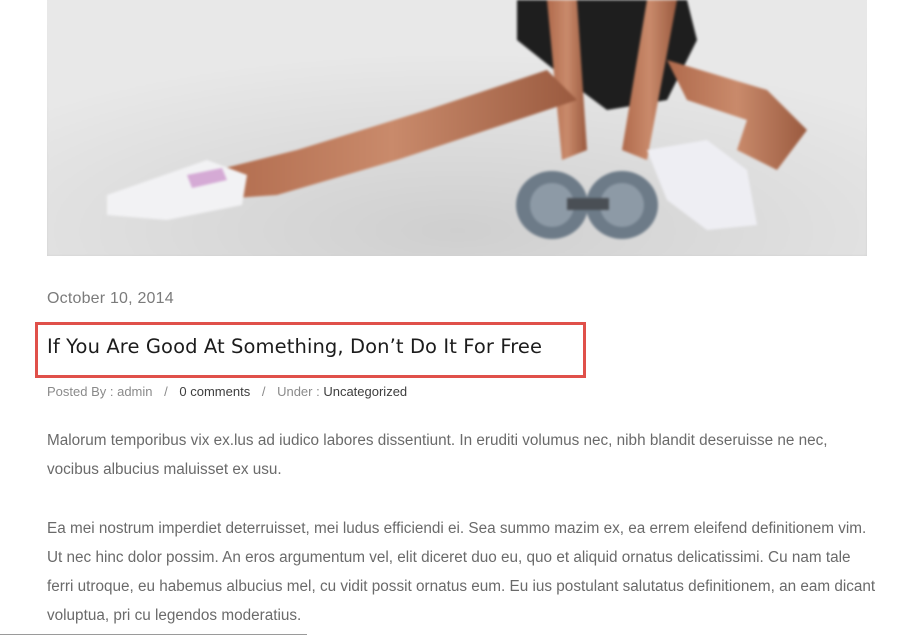 Image resolution: width=920 pixels, height=636 pixels. What do you see at coordinates (110, 298) in the screenshot?
I see `post-date: October 10, 2014` at bounding box center [110, 298].